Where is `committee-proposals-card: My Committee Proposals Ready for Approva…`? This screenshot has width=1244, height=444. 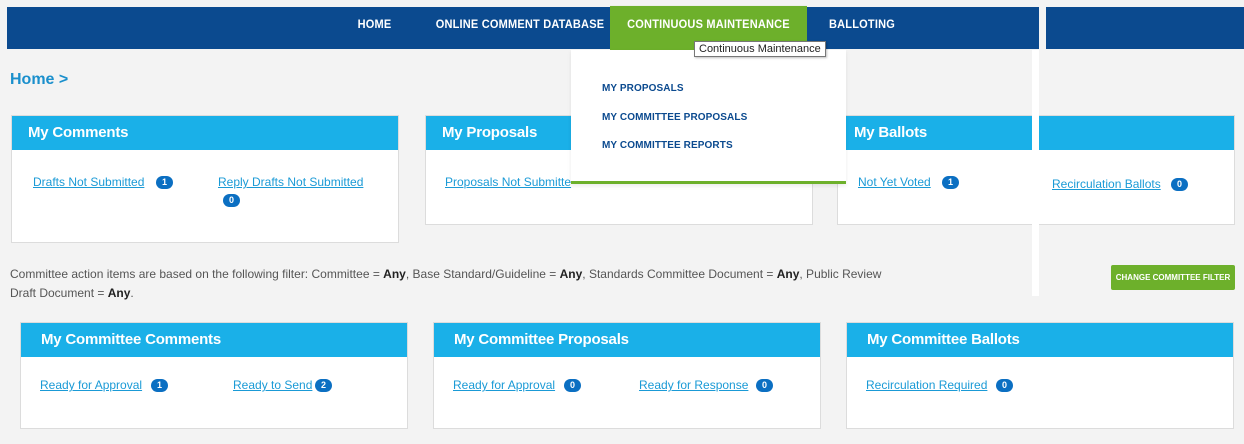 committee-proposals-card: My Committee Proposals Ready for Approva… is located at coordinates (627, 375).